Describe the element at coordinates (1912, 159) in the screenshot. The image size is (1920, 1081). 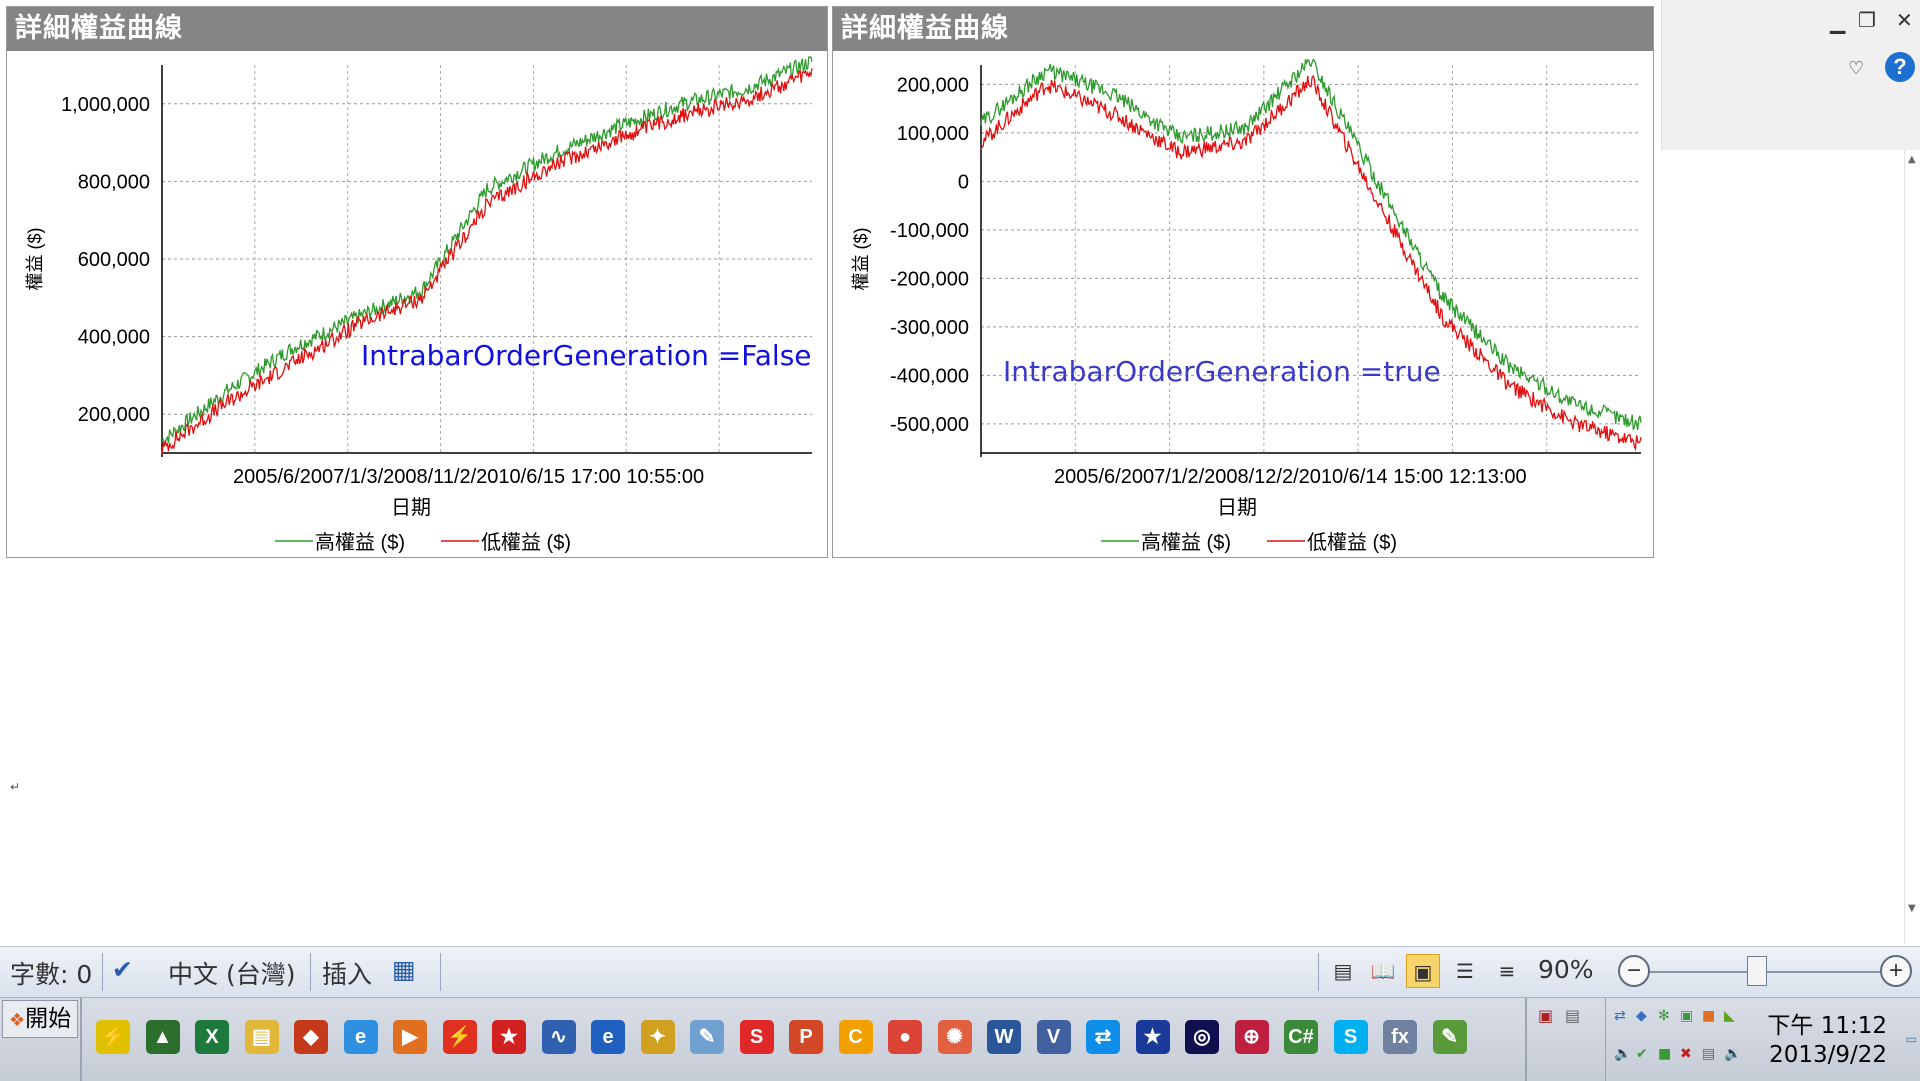
I see `scroll-up-icon: ▲` at that location.